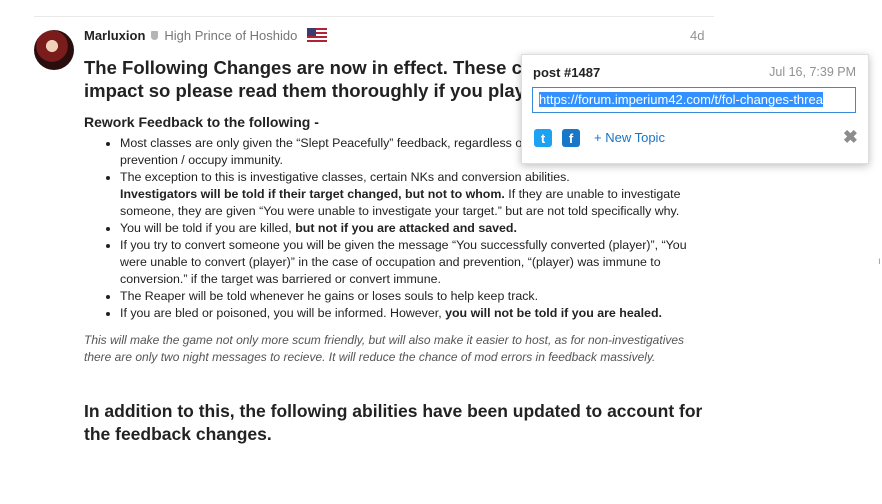  I want to click on avatar, so click(54, 50).